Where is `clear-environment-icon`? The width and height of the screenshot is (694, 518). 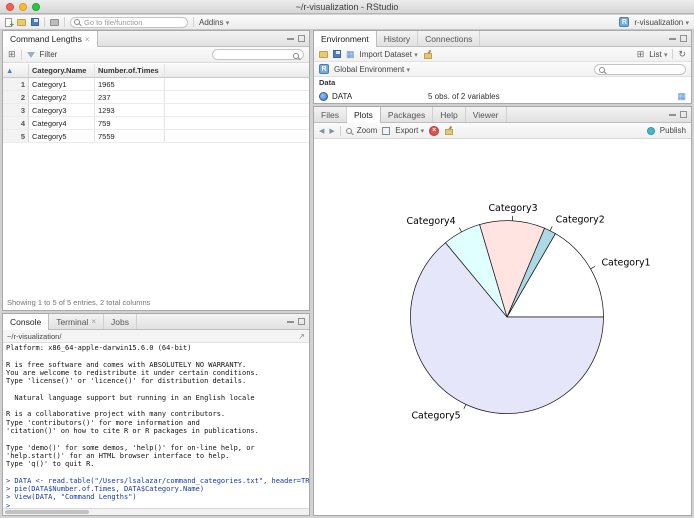
clear-environment-icon is located at coordinates (427, 54).